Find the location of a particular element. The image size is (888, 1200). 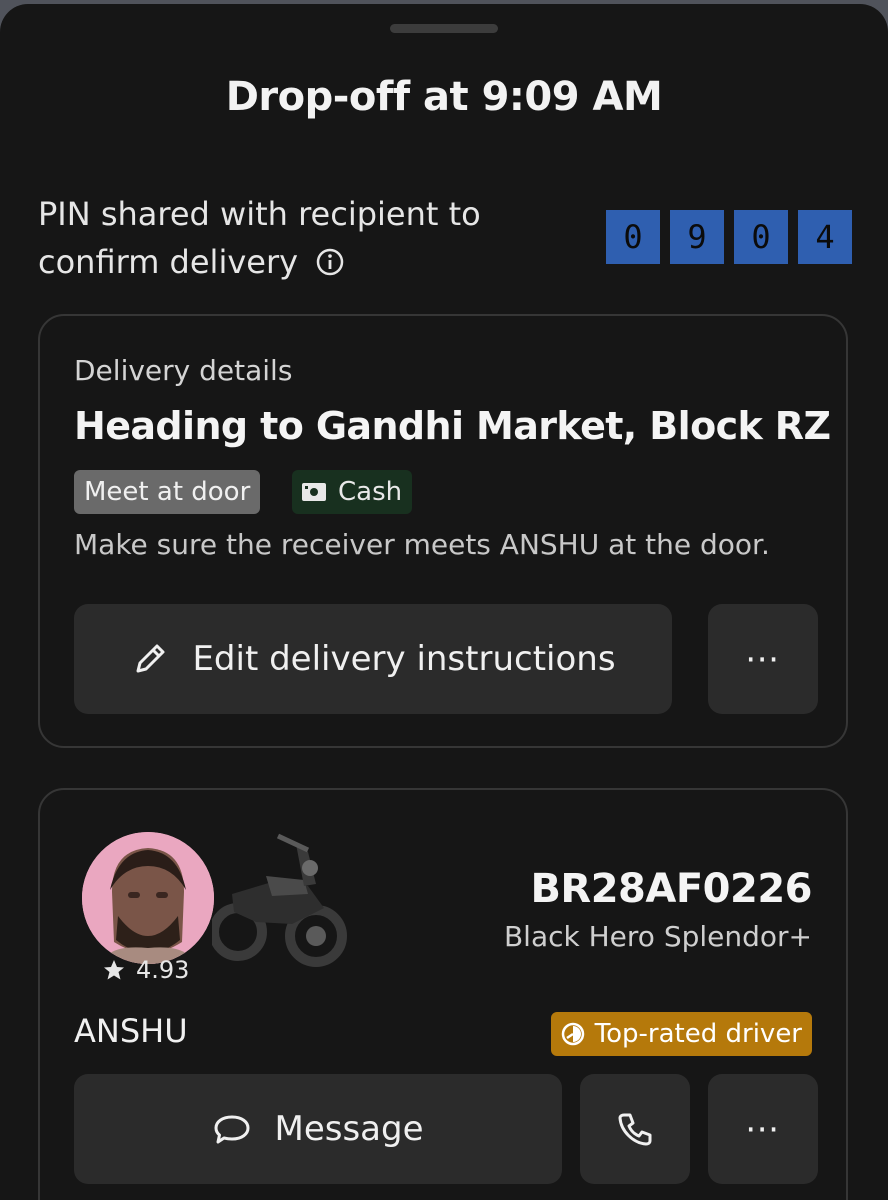

pencil-icon is located at coordinates (150, 658).